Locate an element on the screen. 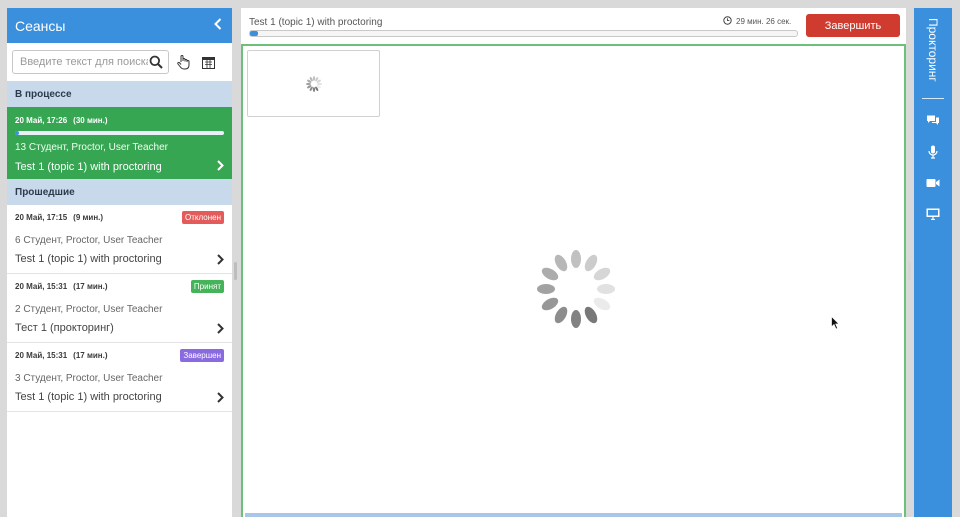 Image resolution: width=960 pixels, height=517 pixels. panel-title: Прокторинг is located at coordinates (933, 50).